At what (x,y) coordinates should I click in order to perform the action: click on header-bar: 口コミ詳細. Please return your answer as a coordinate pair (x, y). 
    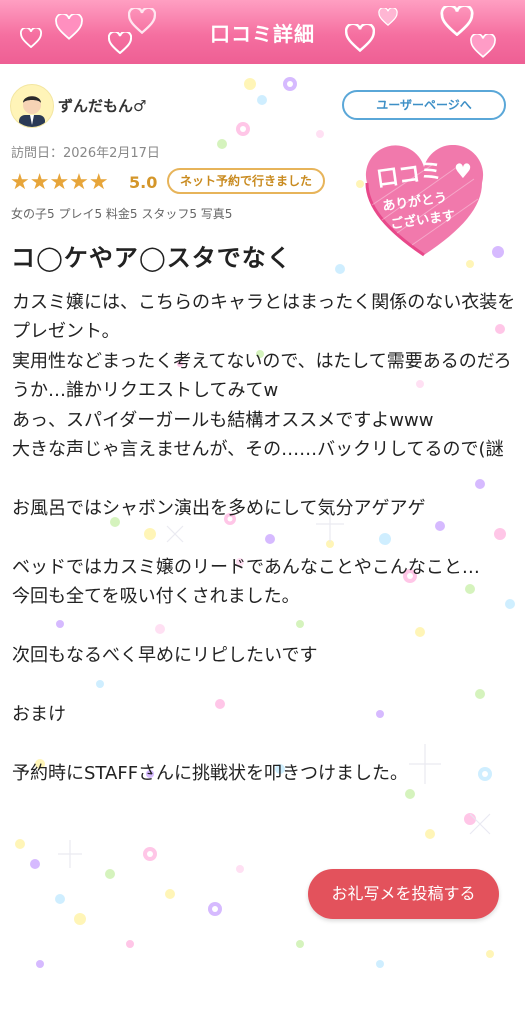
    Looking at the image, I should click on (262, 32).